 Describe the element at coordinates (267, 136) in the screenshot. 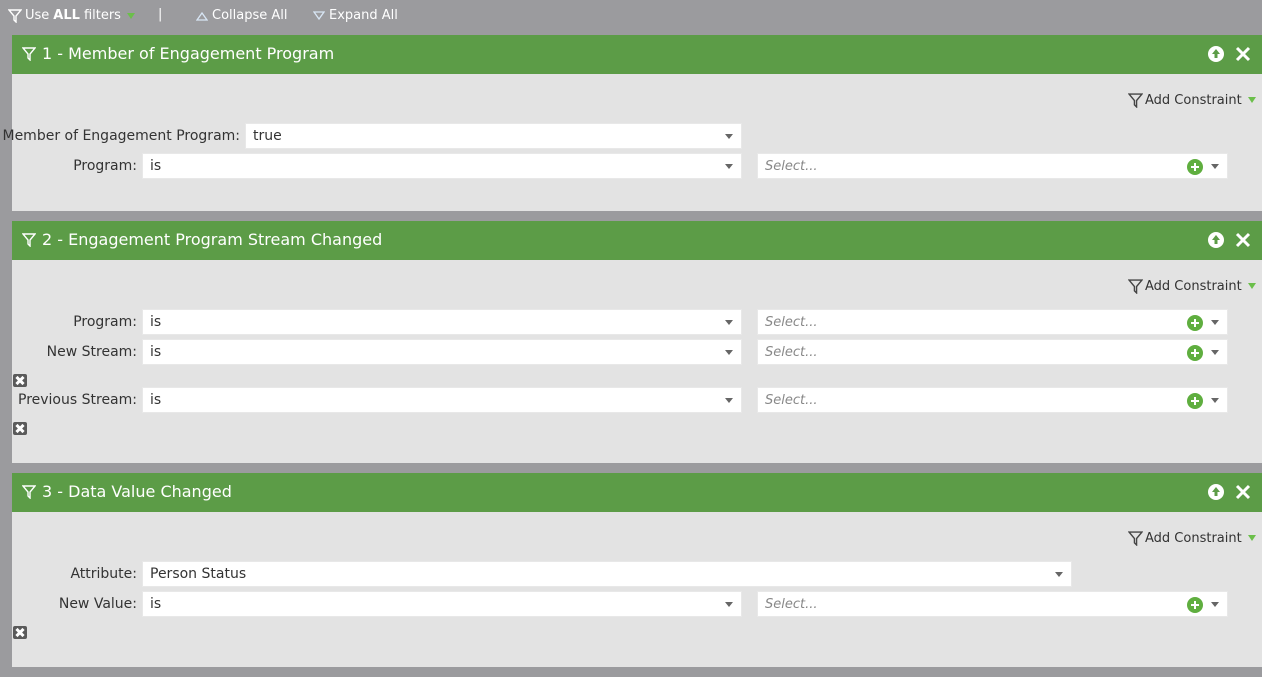

I see `operator-value: true` at that location.